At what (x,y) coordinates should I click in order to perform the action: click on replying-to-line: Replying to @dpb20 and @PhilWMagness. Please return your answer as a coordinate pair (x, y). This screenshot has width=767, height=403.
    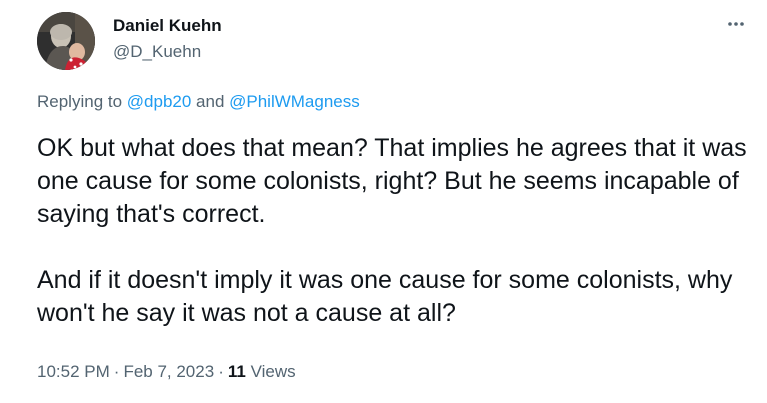
    Looking at the image, I should click on (198, 102).